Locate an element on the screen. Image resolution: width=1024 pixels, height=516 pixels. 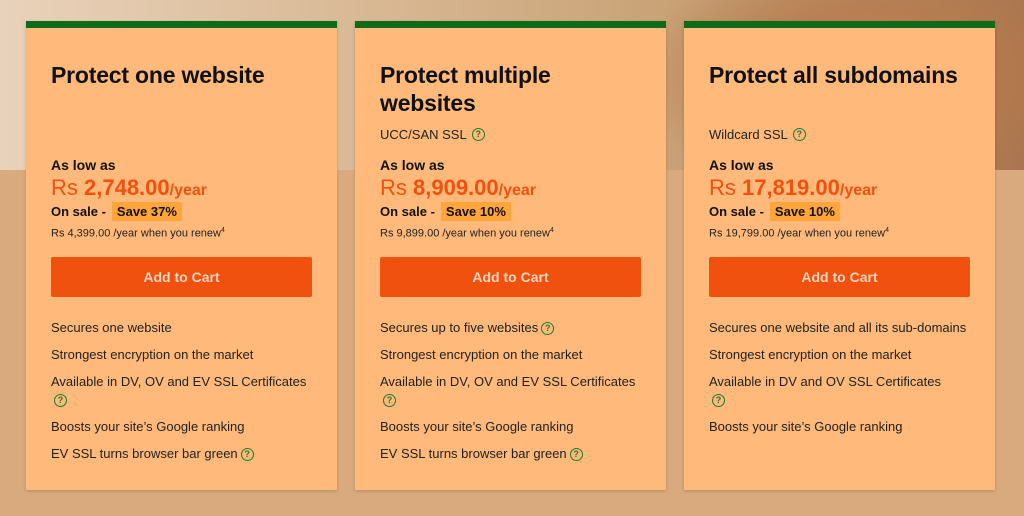
price-amount: 2,748.00 is located at coordinates (127, 187).